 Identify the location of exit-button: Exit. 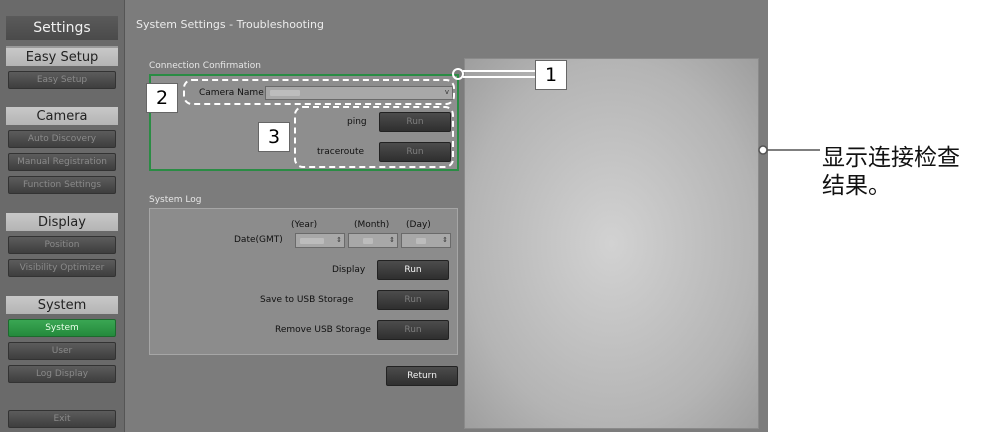
(62, 419).